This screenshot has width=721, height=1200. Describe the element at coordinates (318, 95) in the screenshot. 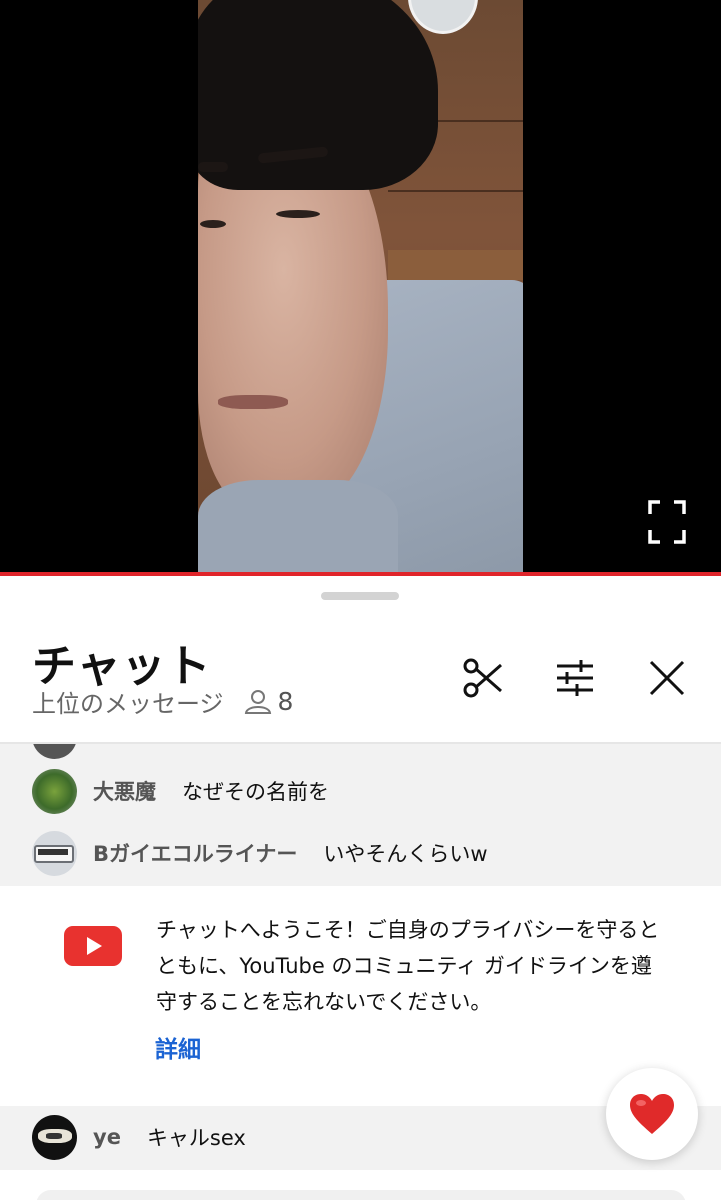

I see `hair` at that location.